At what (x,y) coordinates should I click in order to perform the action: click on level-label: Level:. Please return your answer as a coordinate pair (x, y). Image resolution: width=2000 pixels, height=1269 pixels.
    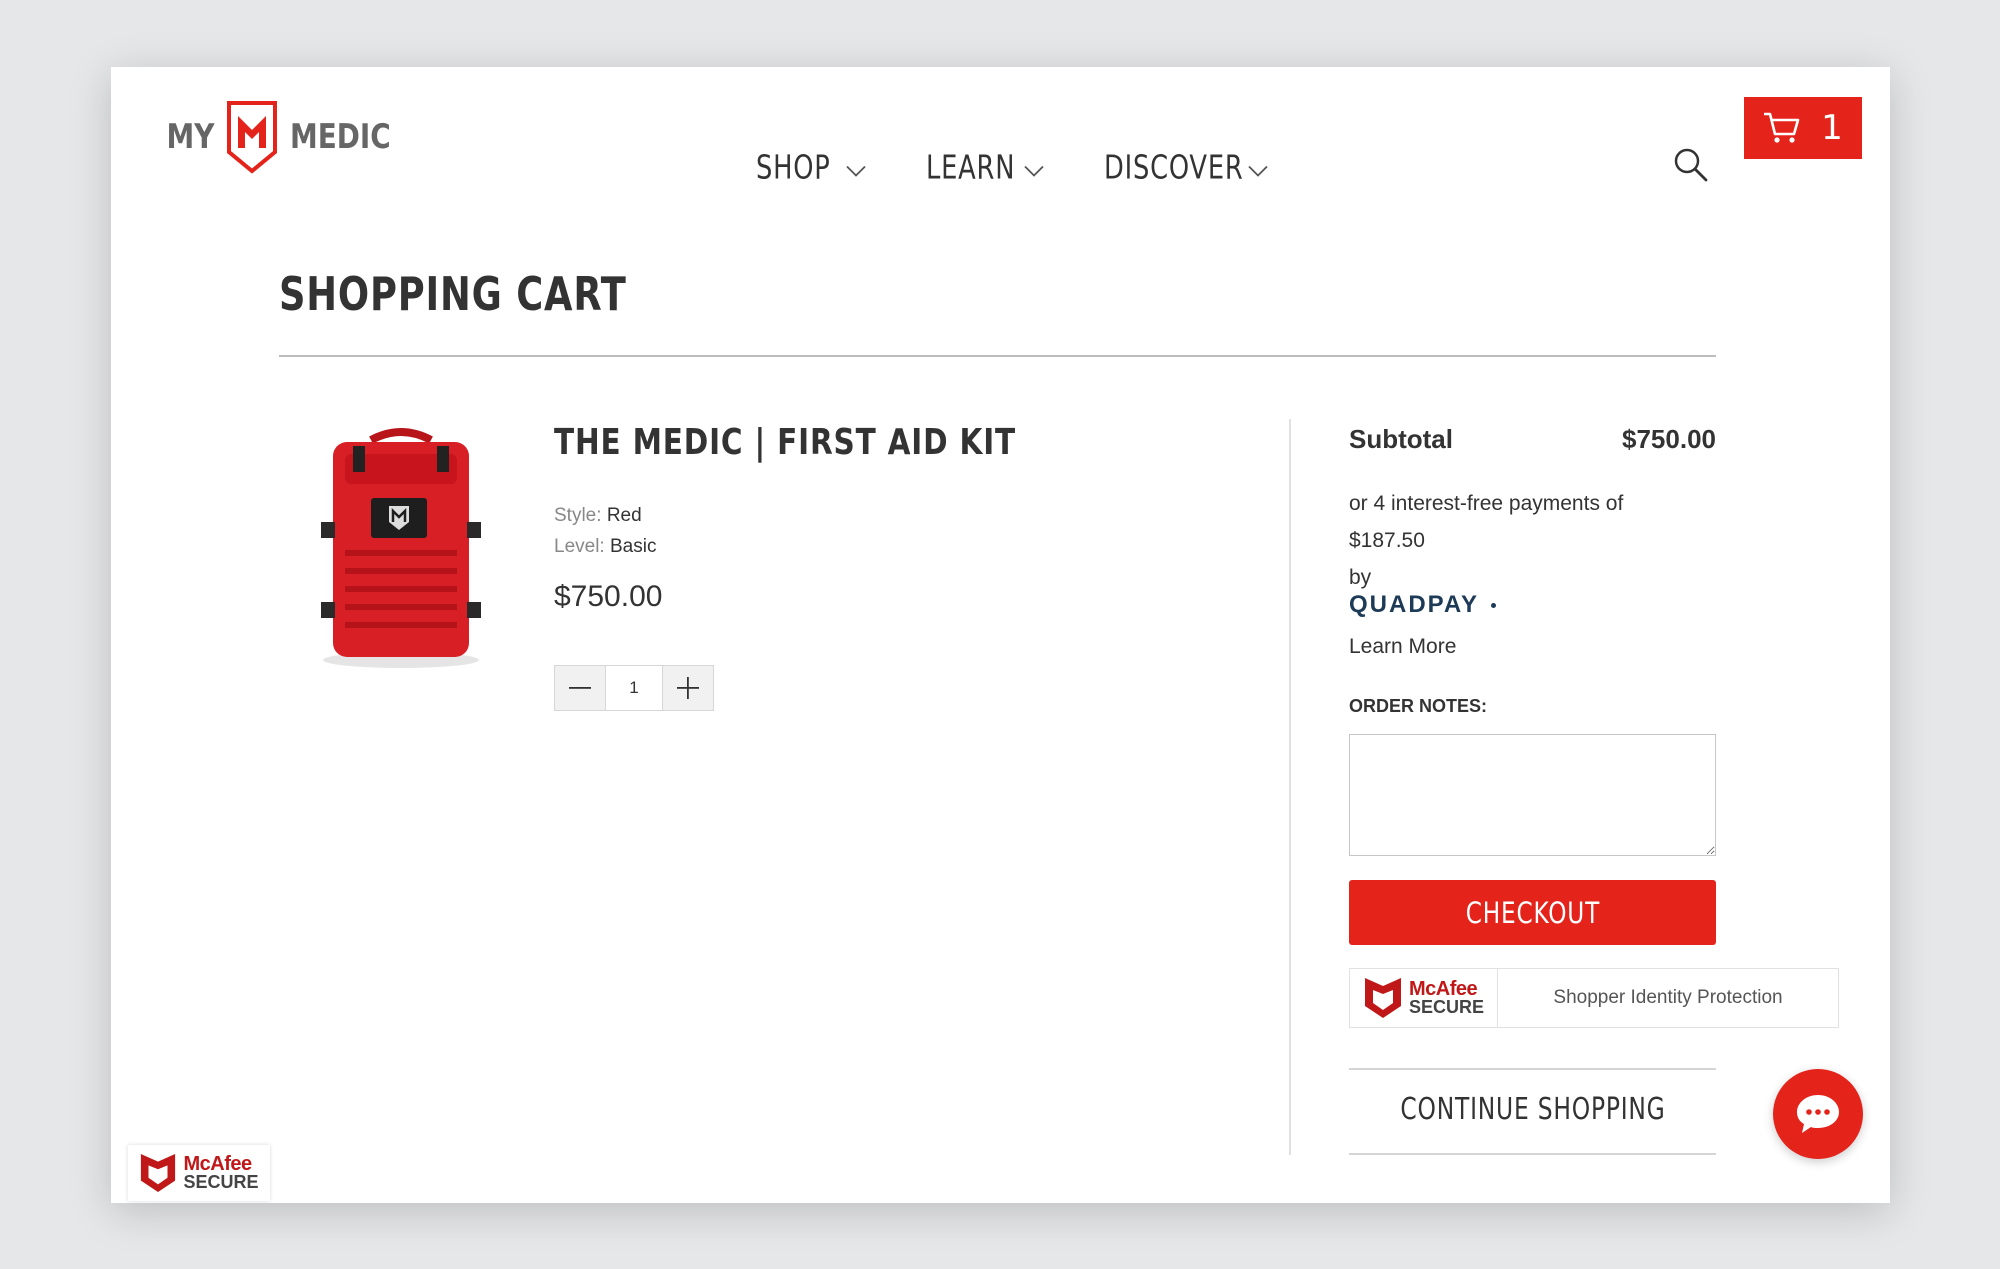
    Looking at the image, I should click on (579, 546).